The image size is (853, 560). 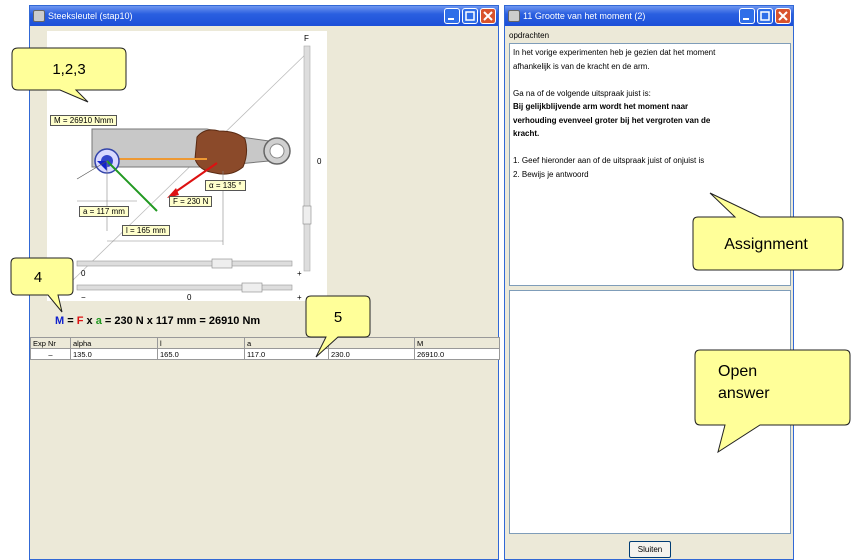 What do you see at coordinates (222, 263) in the screenshot?
I see `slider1-thumb` at bounding box center [222, 263].